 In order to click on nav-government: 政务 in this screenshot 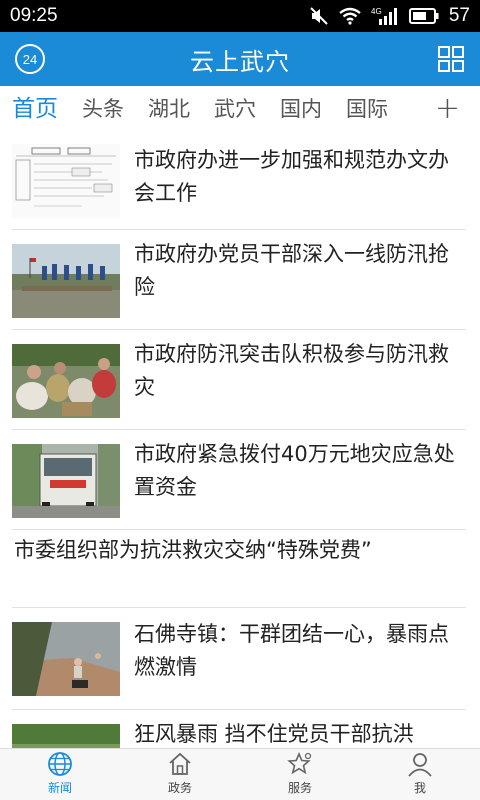, I will do `click(180, 774)`.